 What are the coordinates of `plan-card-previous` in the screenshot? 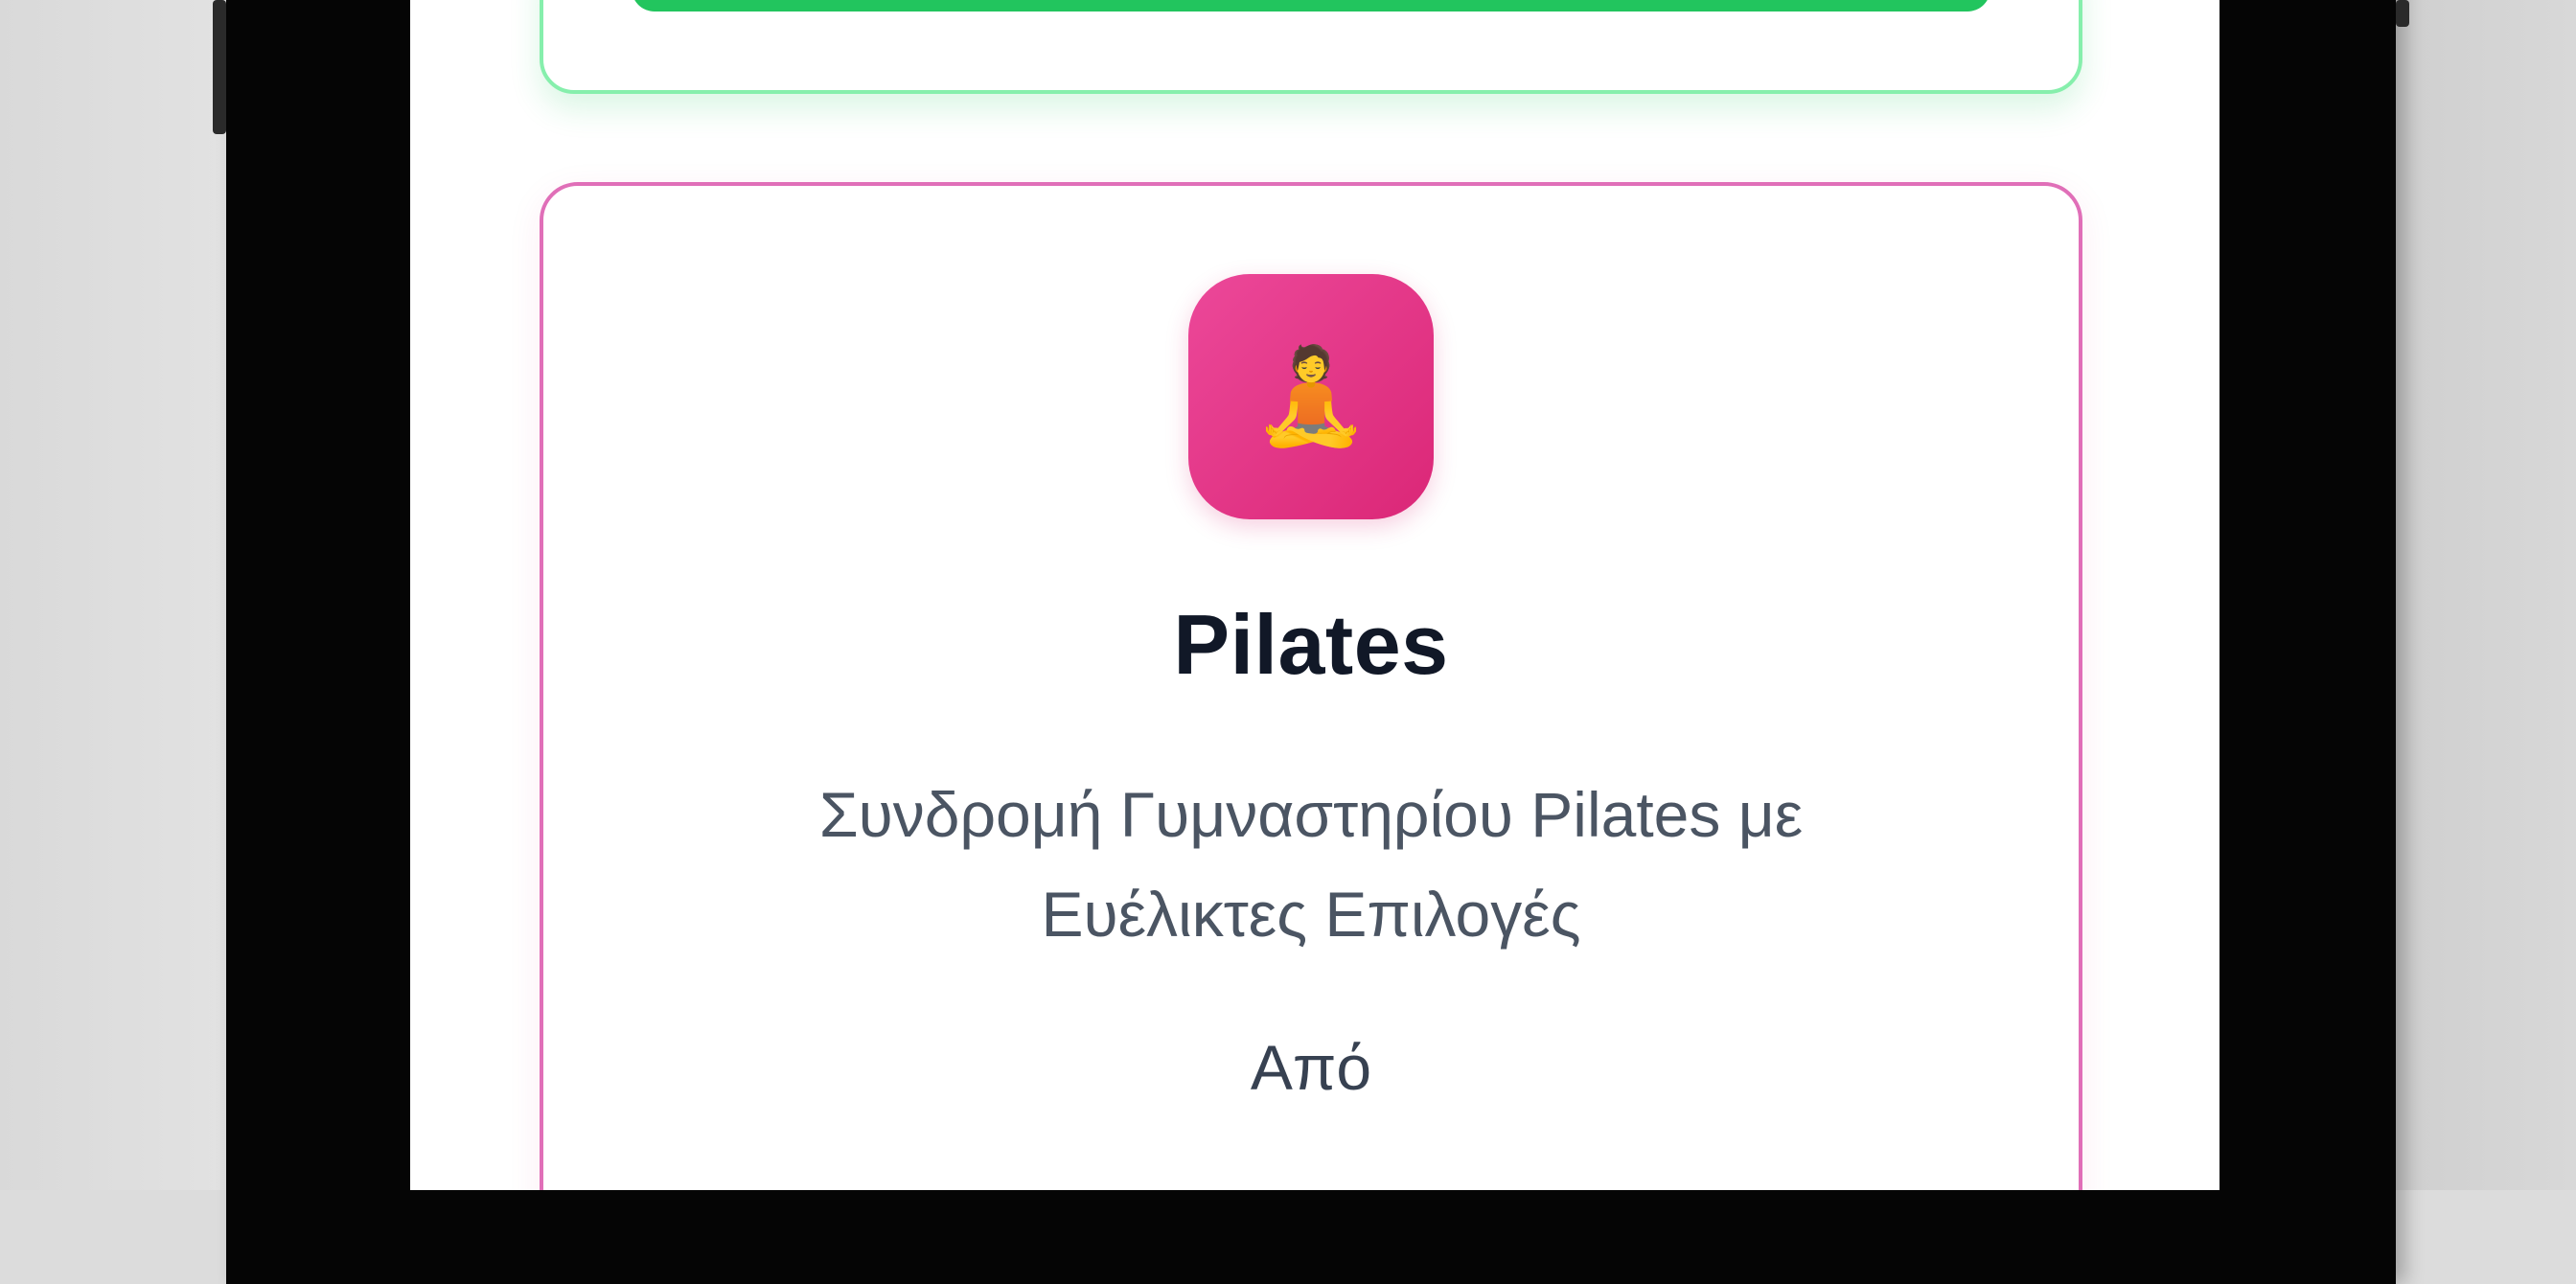 It's located at (1311, 47).